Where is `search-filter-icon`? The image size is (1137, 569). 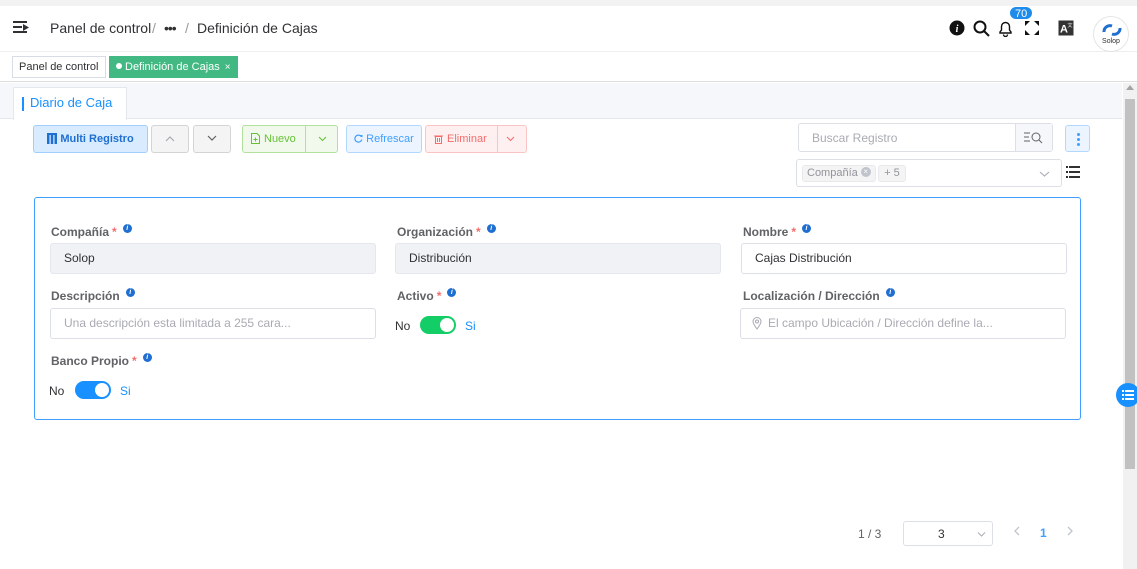
search-filter-icon is located at coordinates (1033, 138).